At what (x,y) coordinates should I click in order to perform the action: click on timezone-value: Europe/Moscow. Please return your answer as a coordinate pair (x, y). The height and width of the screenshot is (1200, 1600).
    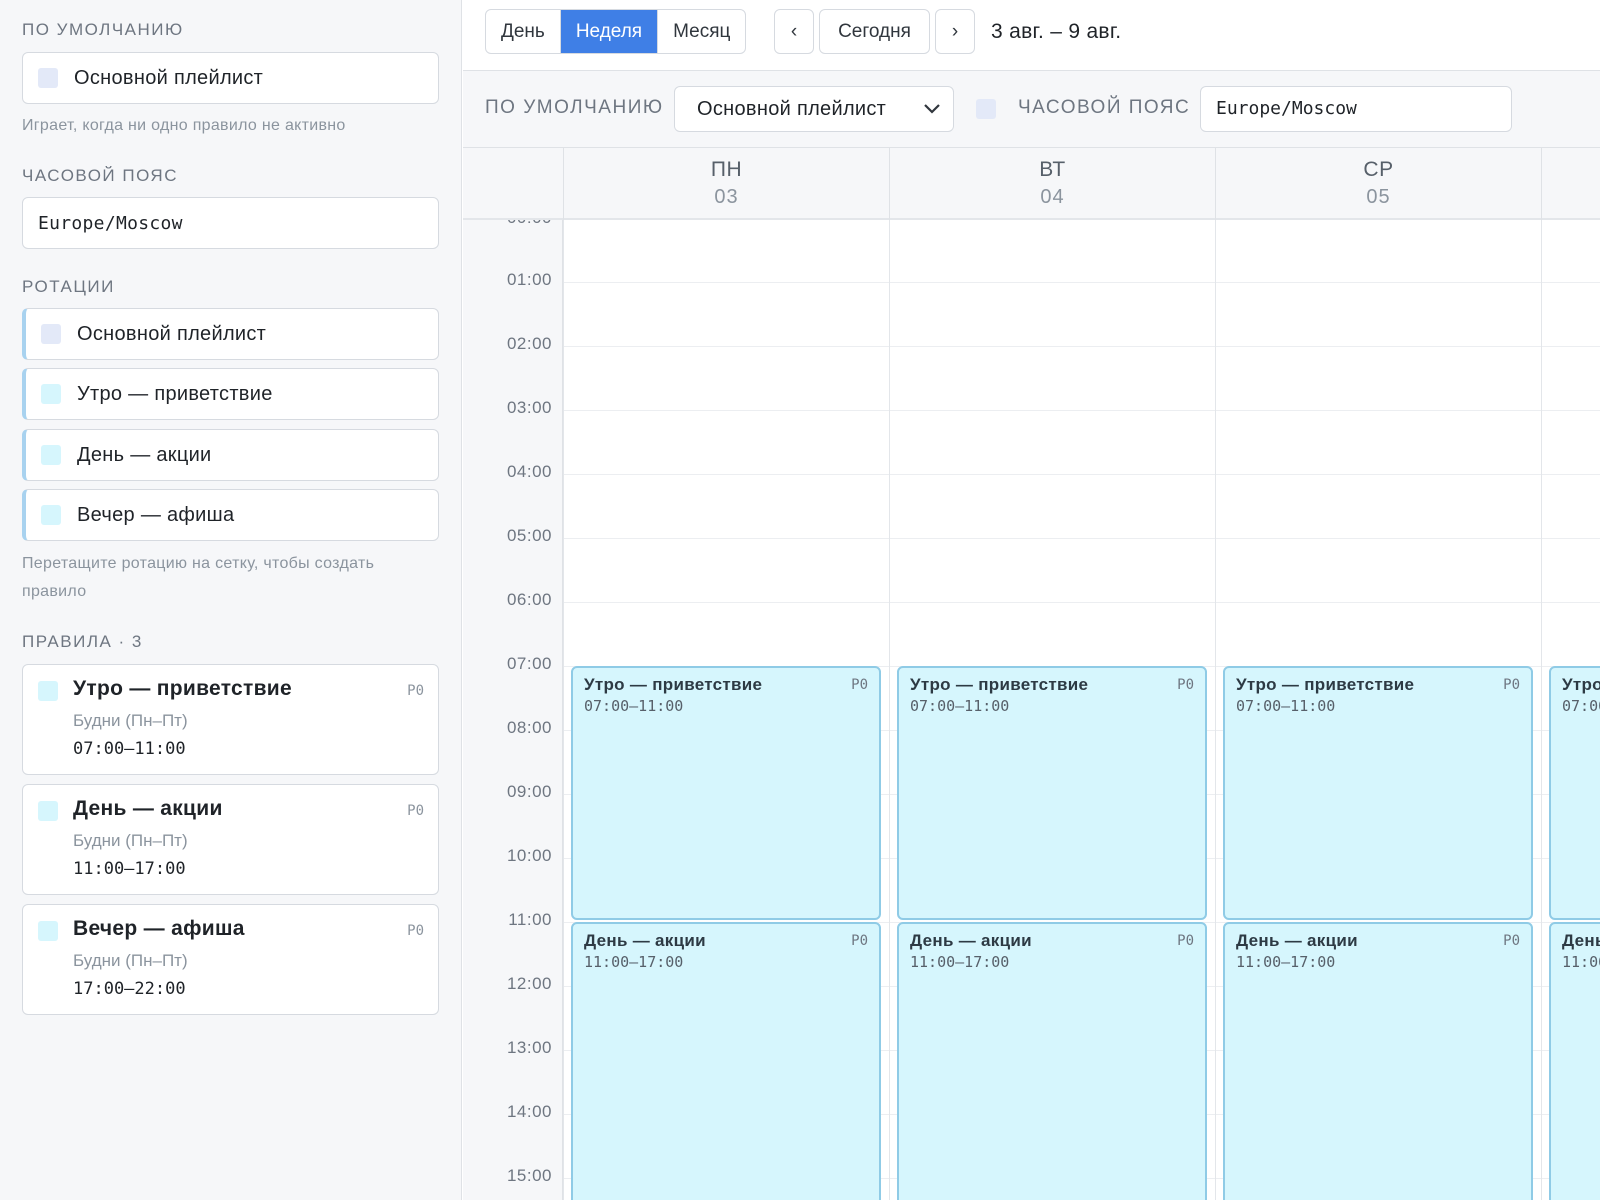
    Looking at the image, I should click on (110, 223).